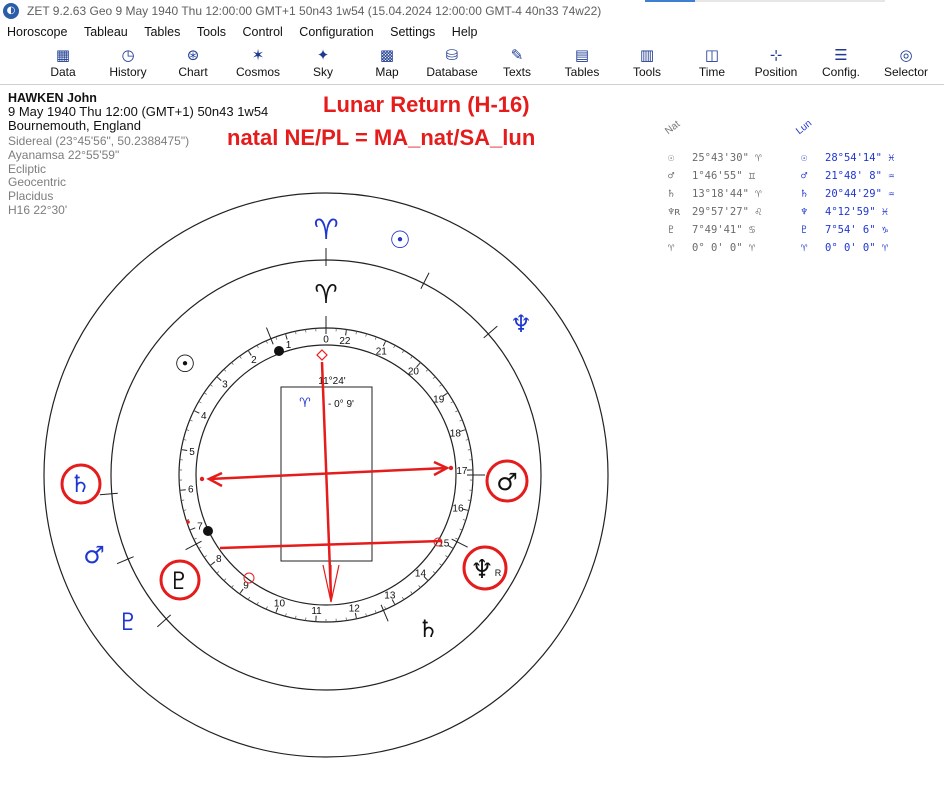  What do you see at coordinates (341, 404) in the screenshot?
I see `center-offset-label: - 0° 9'` at bounding box center [341, 404].